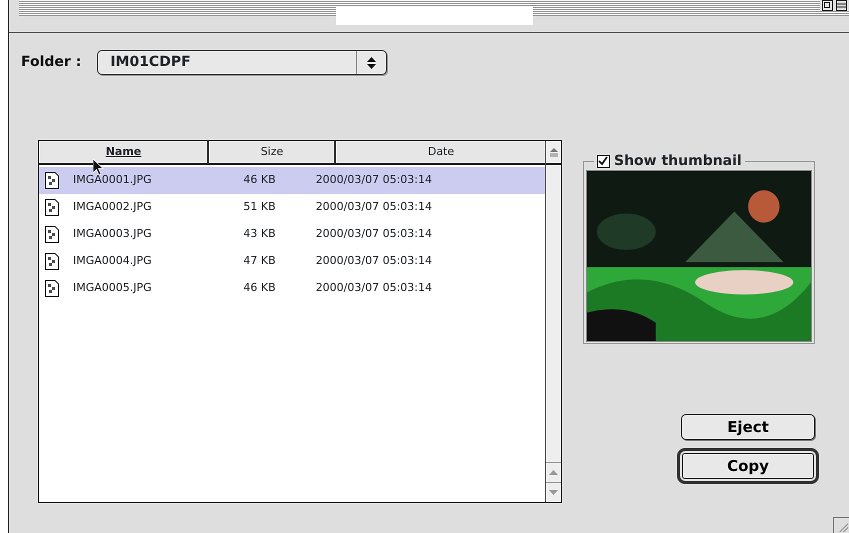 This screenshot has width=849, height=533. Describe the element at coordinates (124, 152) in the screenshot. I see `column-header: Name` at that location.